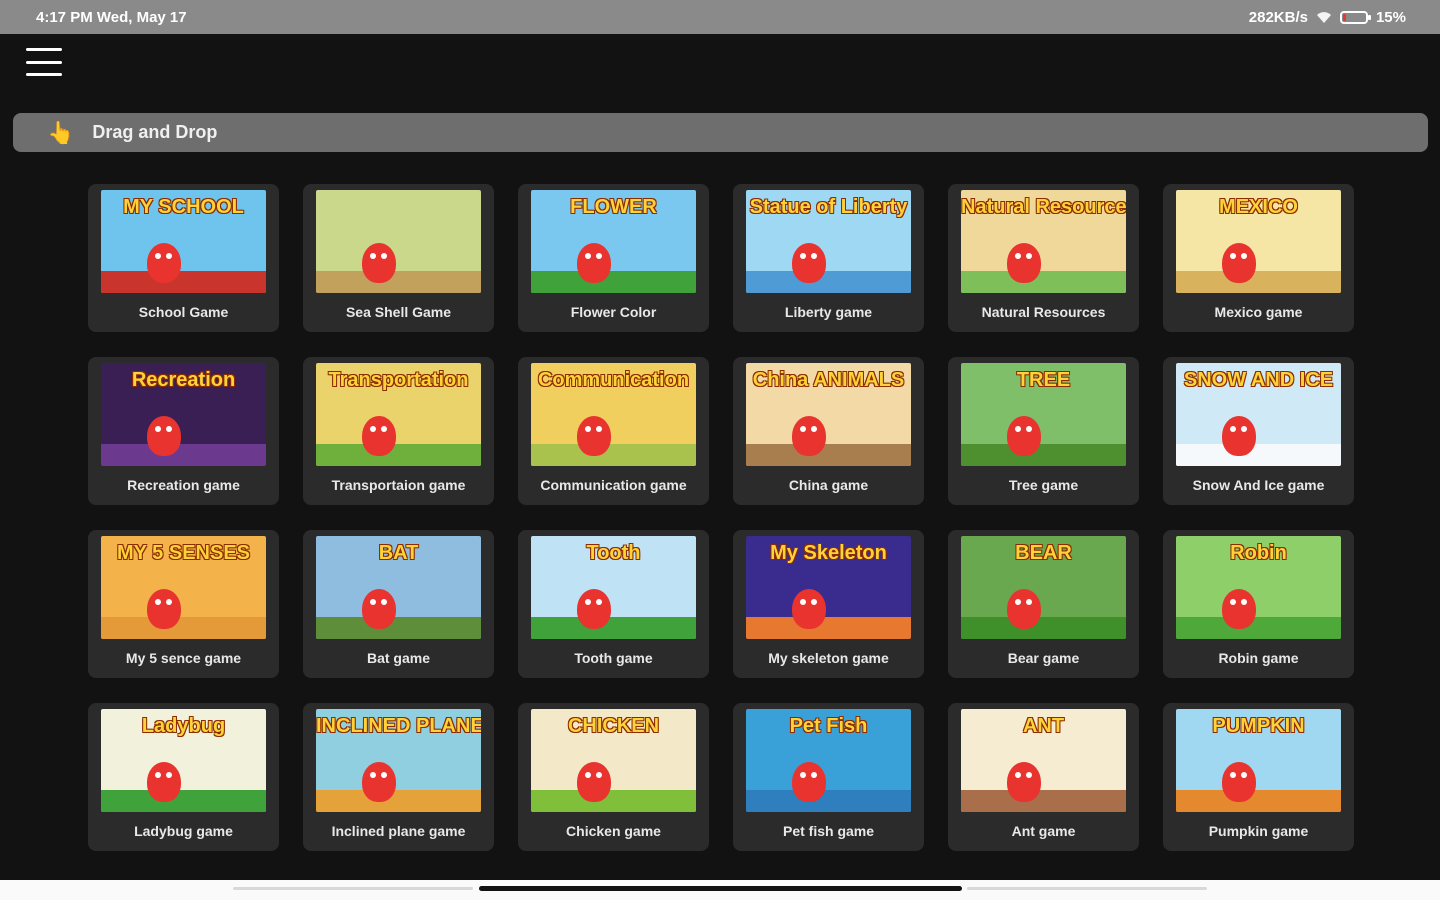 The image size is (1440, 900). Describe the element at coordinates (398, 431) in the screenshot. I see `game-card: Transportation Transportaion game` at that location.